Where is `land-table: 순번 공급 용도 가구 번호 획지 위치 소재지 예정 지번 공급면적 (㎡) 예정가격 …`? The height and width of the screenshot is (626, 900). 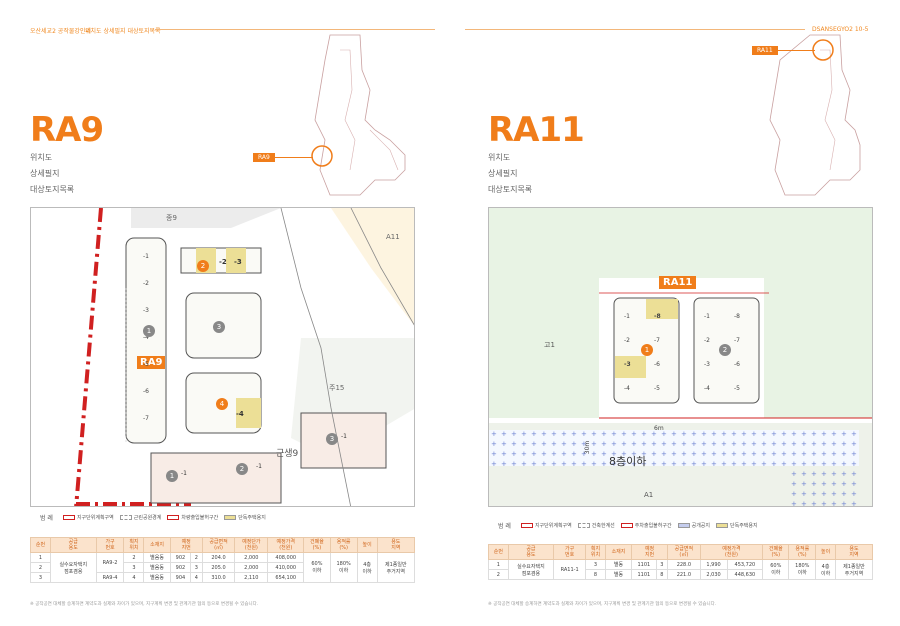 land-table: 순번 공급 용도 가구 번호 획지 위치 소재지 예정 지번 공급면적 (㎡) 예정가격 … is located at coordinates (681, 562).